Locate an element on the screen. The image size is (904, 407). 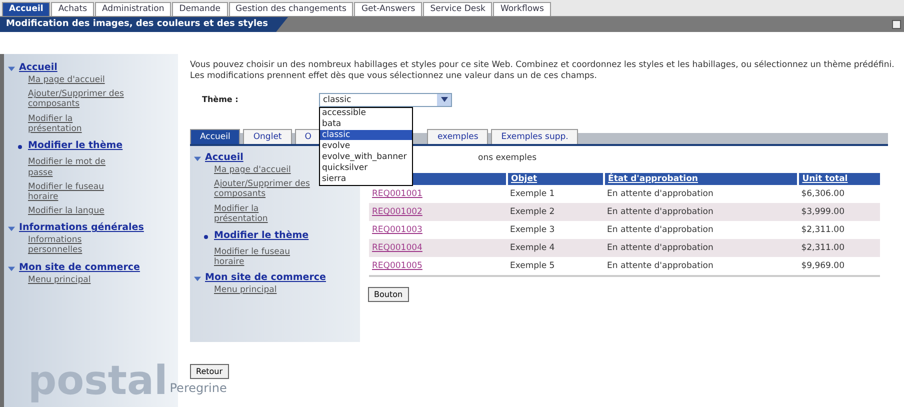
close-icon is located at coordinates (896, 24).